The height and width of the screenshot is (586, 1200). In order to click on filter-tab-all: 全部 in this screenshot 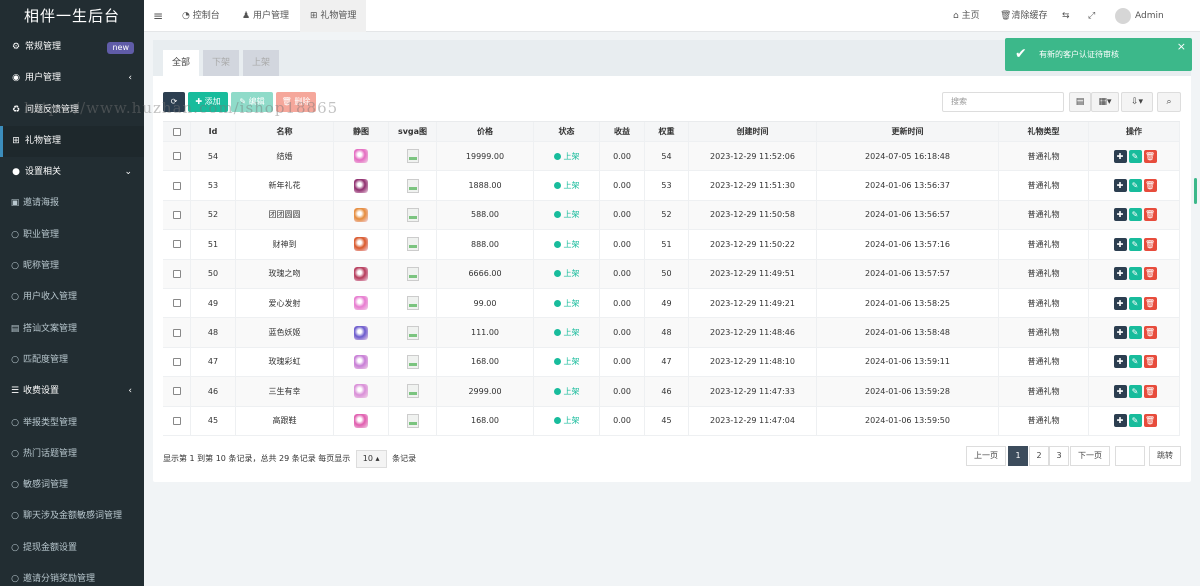, I will do `click(181, 63)`.